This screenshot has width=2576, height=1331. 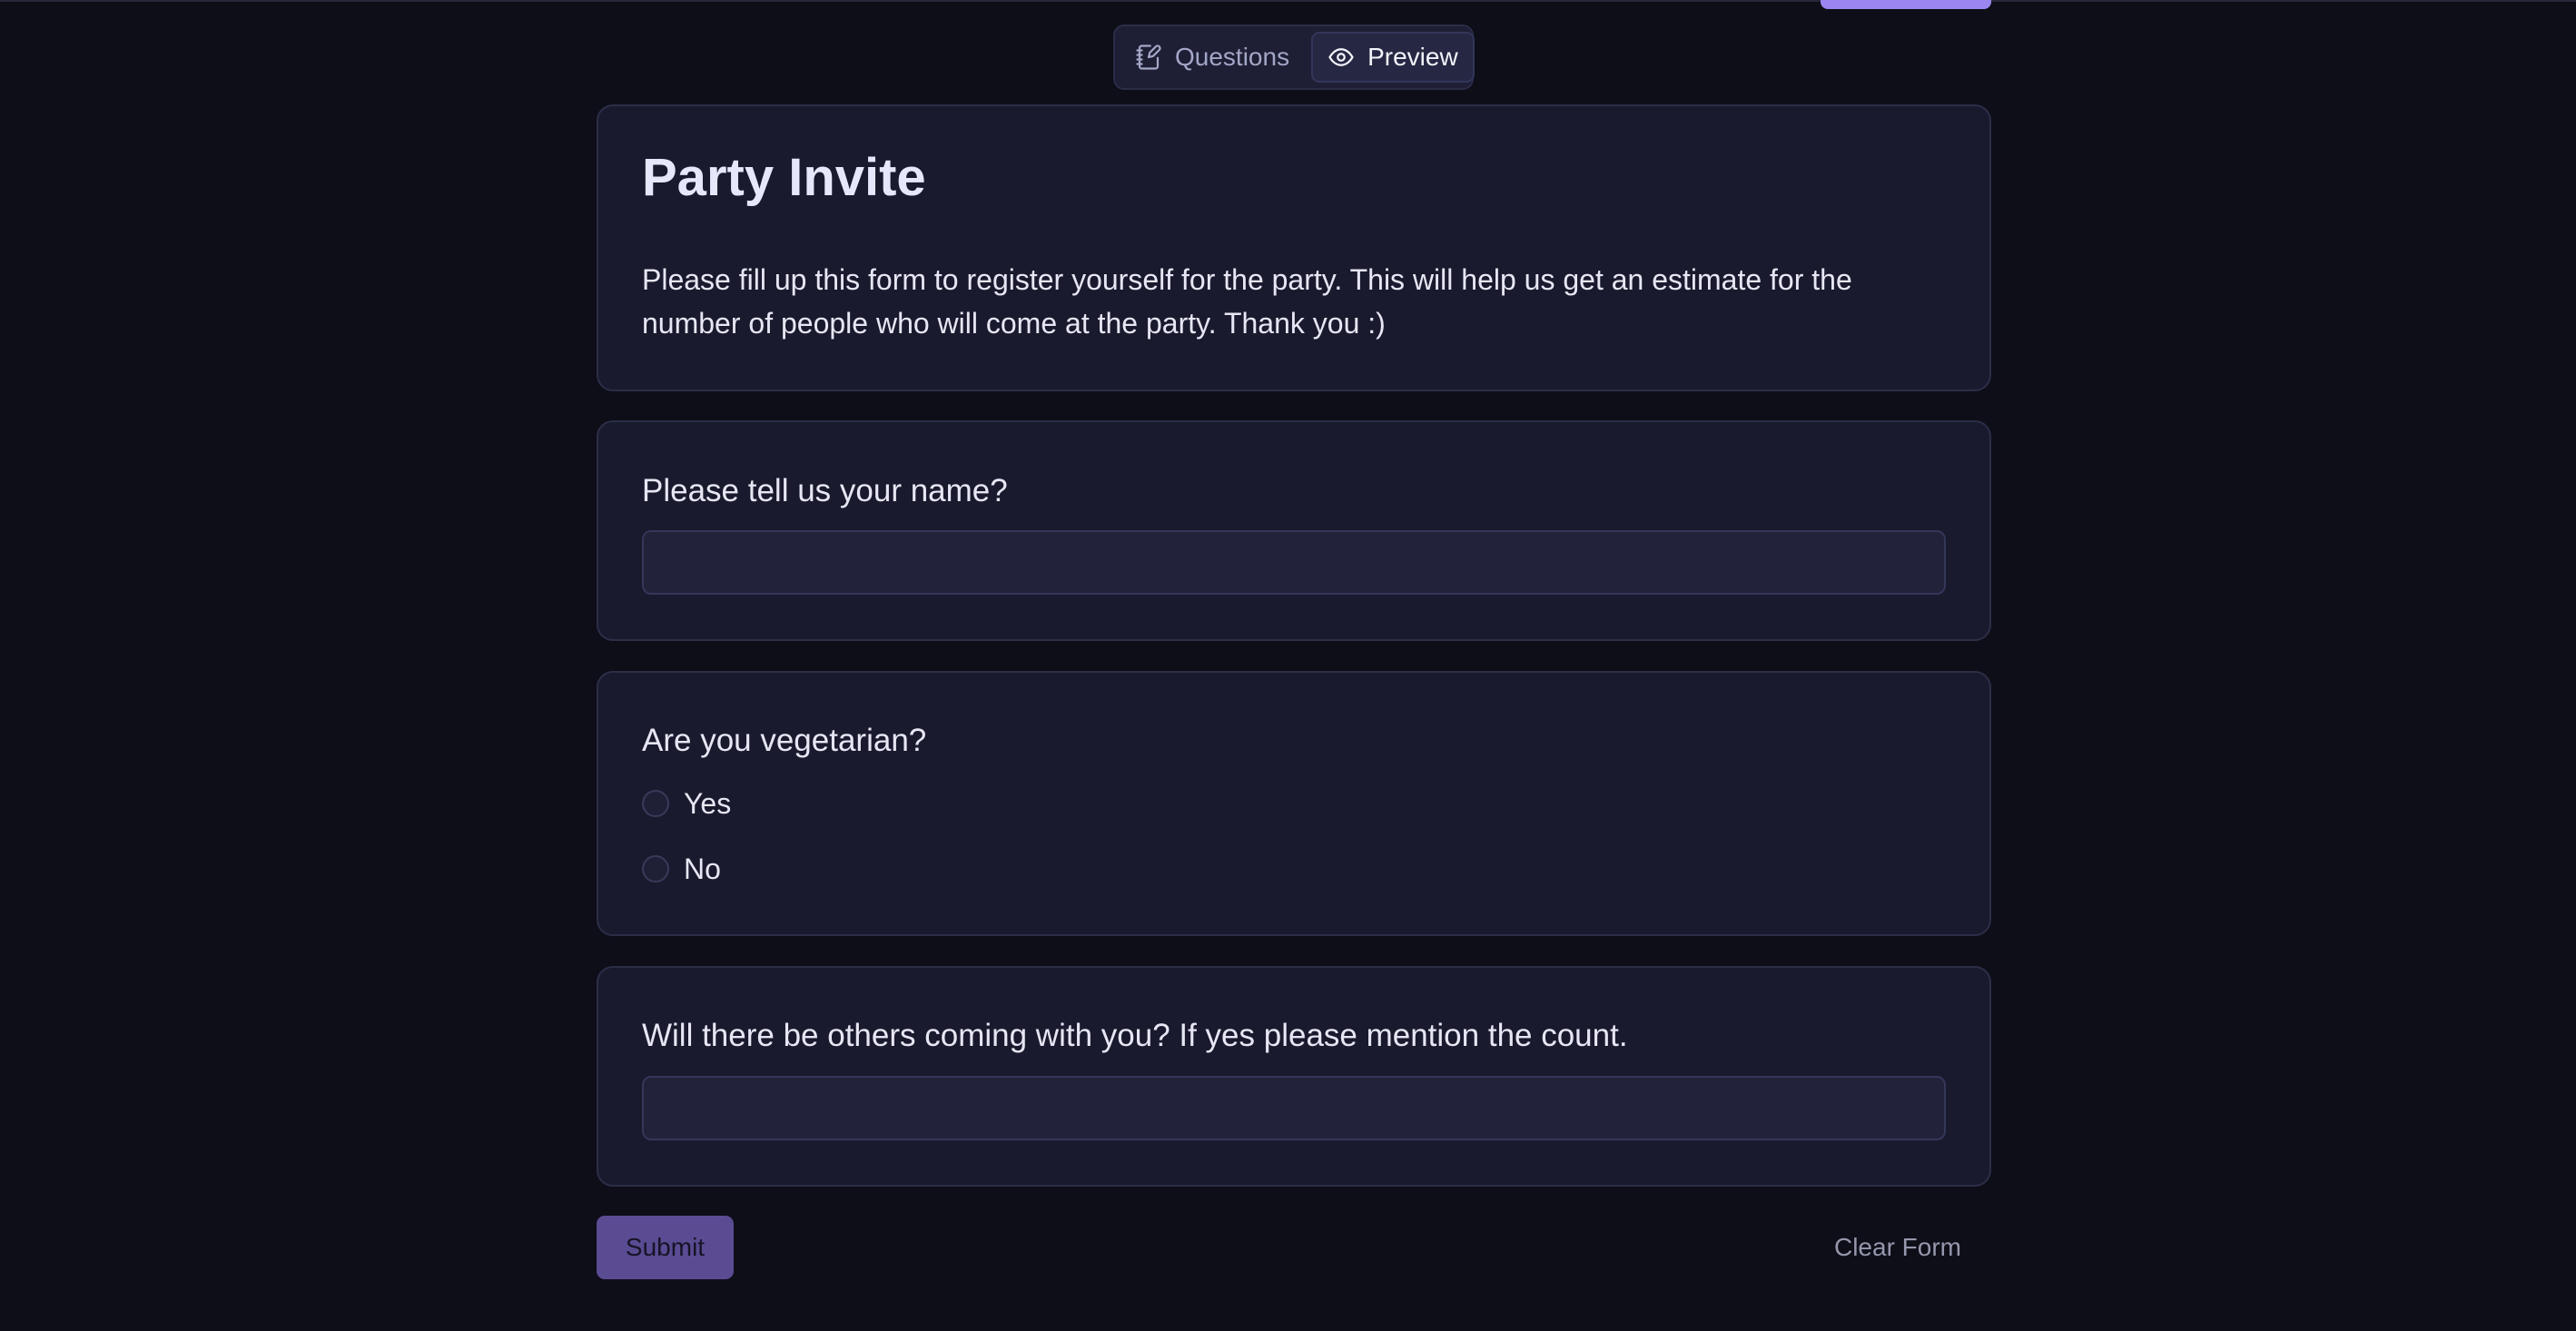 I want to click on form-title: Party Invite, so click(x=784, y=177).